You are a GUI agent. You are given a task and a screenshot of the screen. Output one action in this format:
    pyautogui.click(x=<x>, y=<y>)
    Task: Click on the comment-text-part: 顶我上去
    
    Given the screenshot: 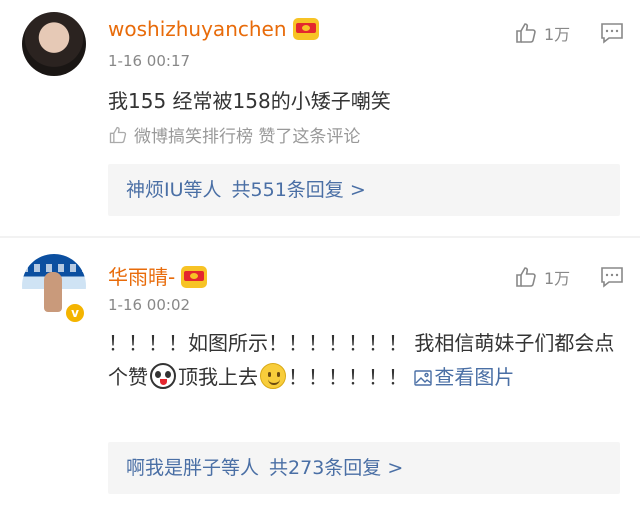 What is the action you would take?
    pyautogui.click(x=218, y=377)
    